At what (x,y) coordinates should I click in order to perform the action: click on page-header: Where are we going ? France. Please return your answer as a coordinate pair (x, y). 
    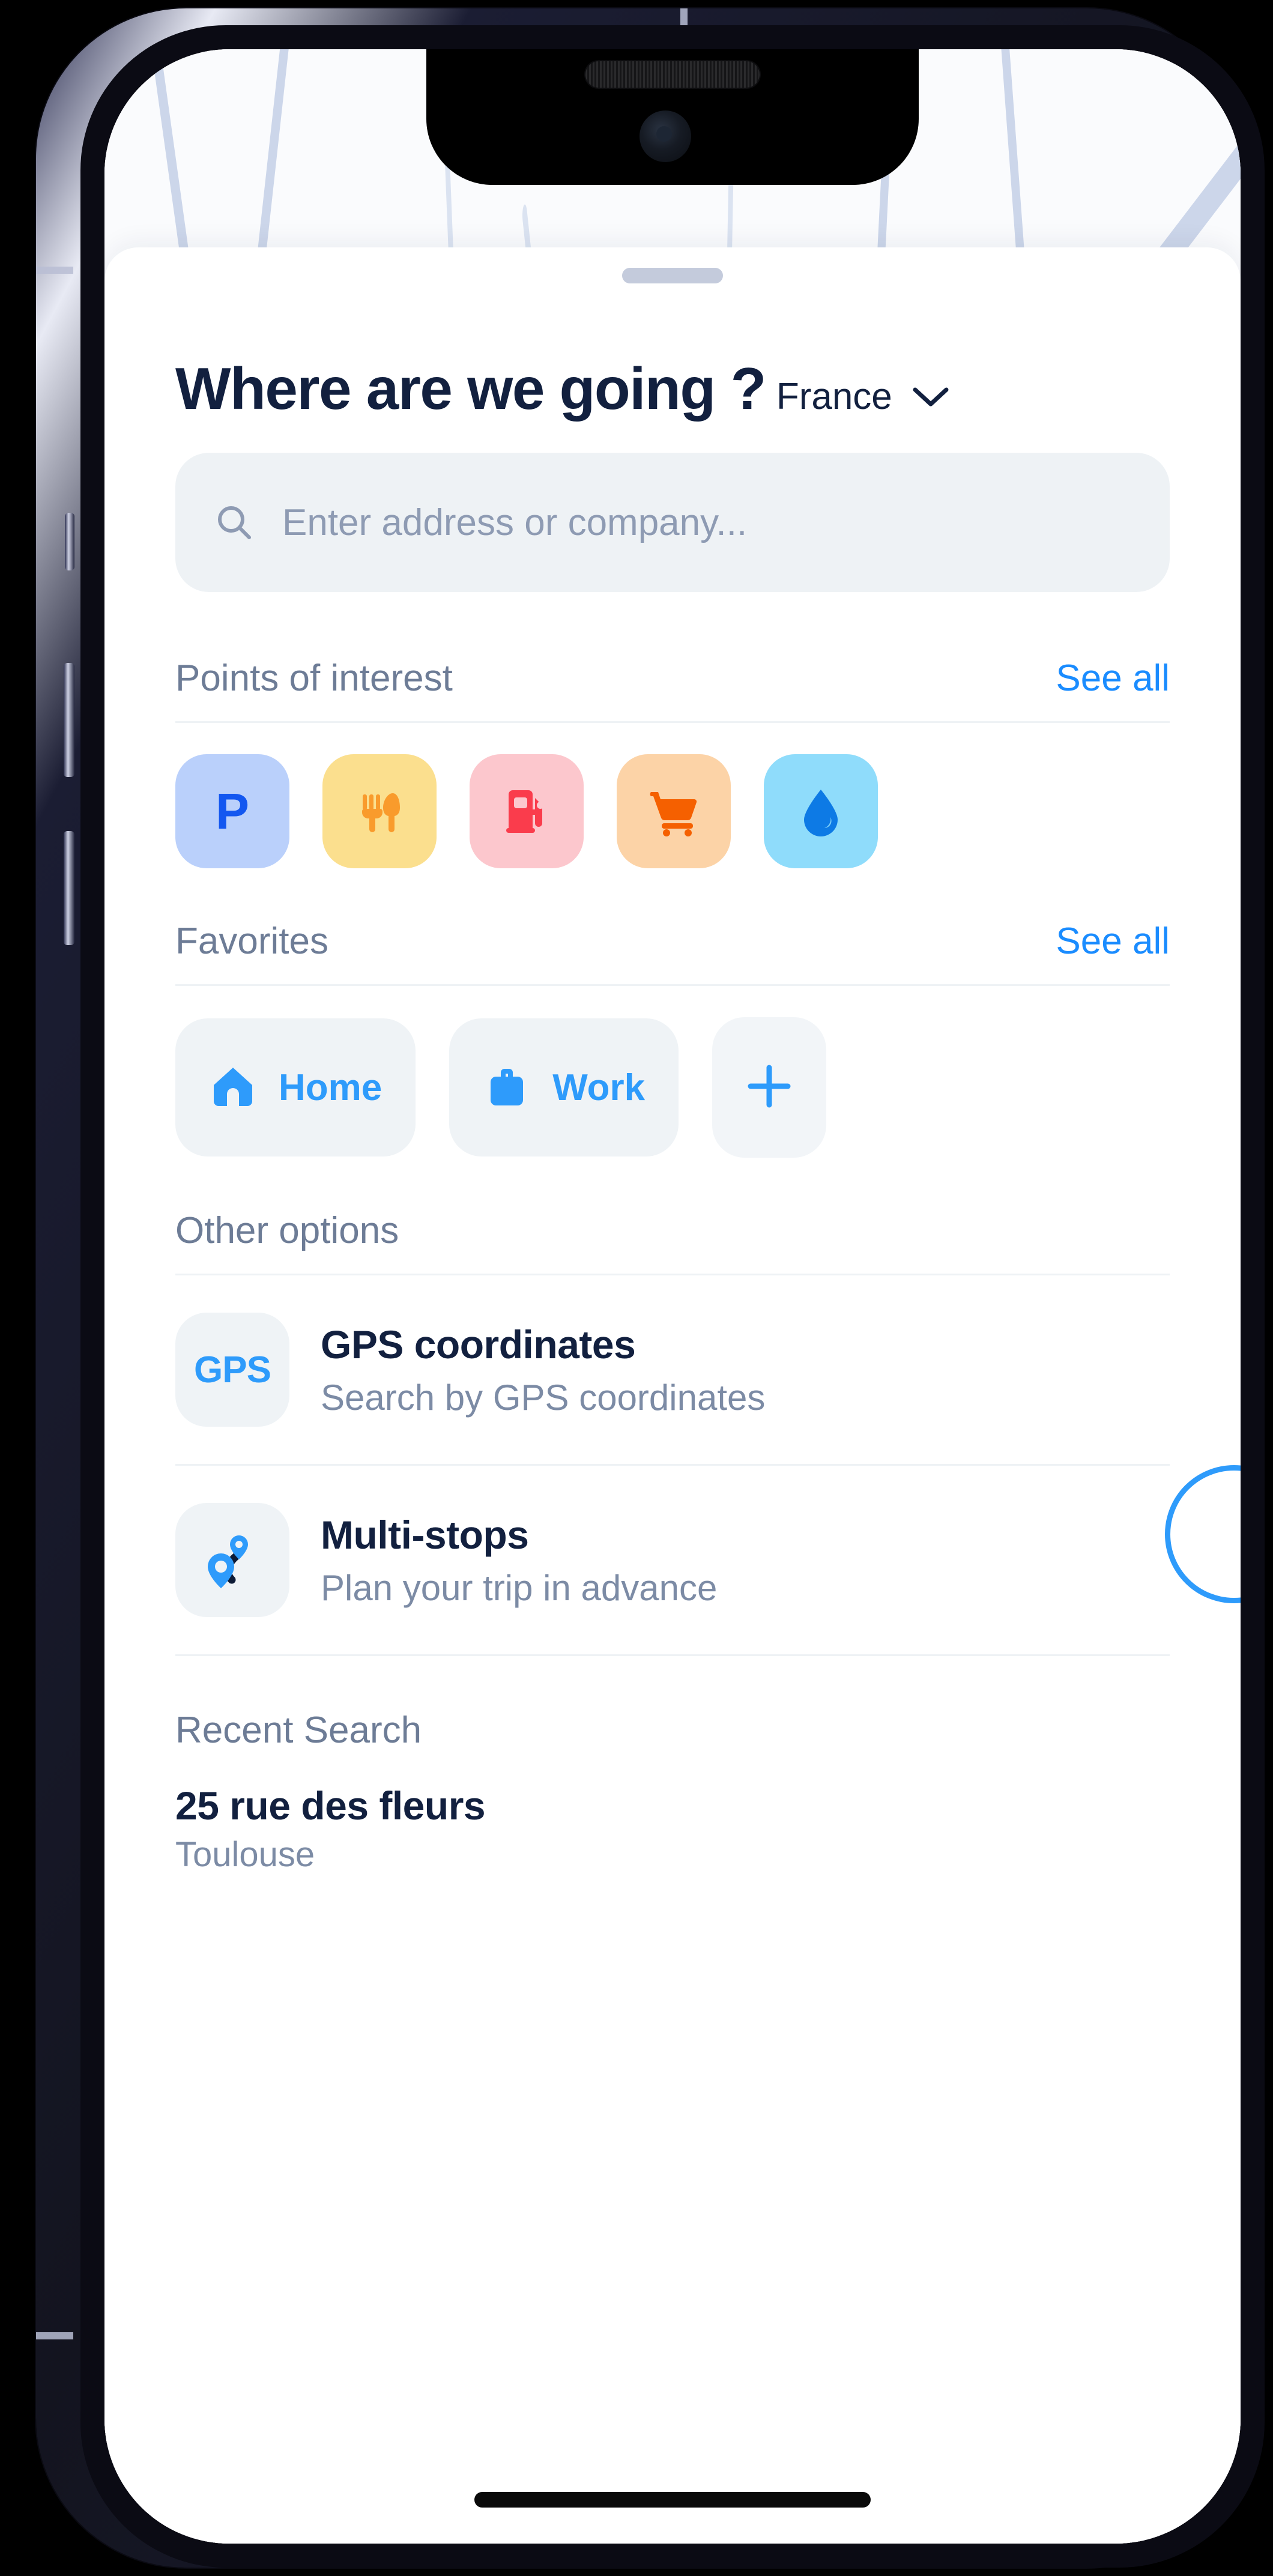
    Looking at the image, I should click on (672, 361).